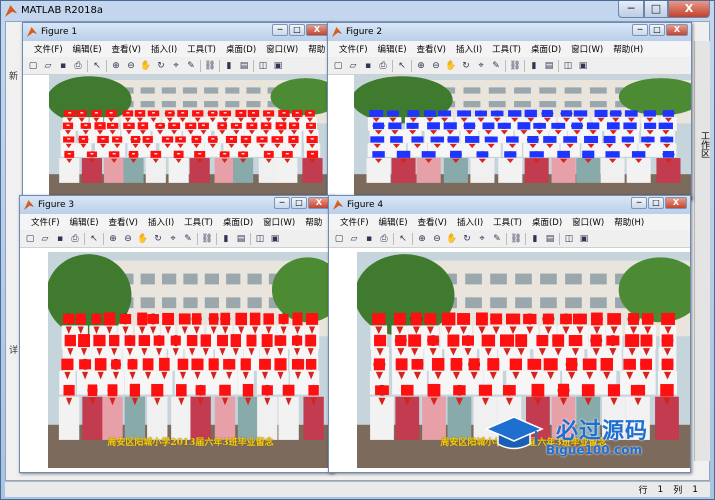 This screenshot has height=500, width=715. I want to click on minimize-button: ─, so click(631, 9).